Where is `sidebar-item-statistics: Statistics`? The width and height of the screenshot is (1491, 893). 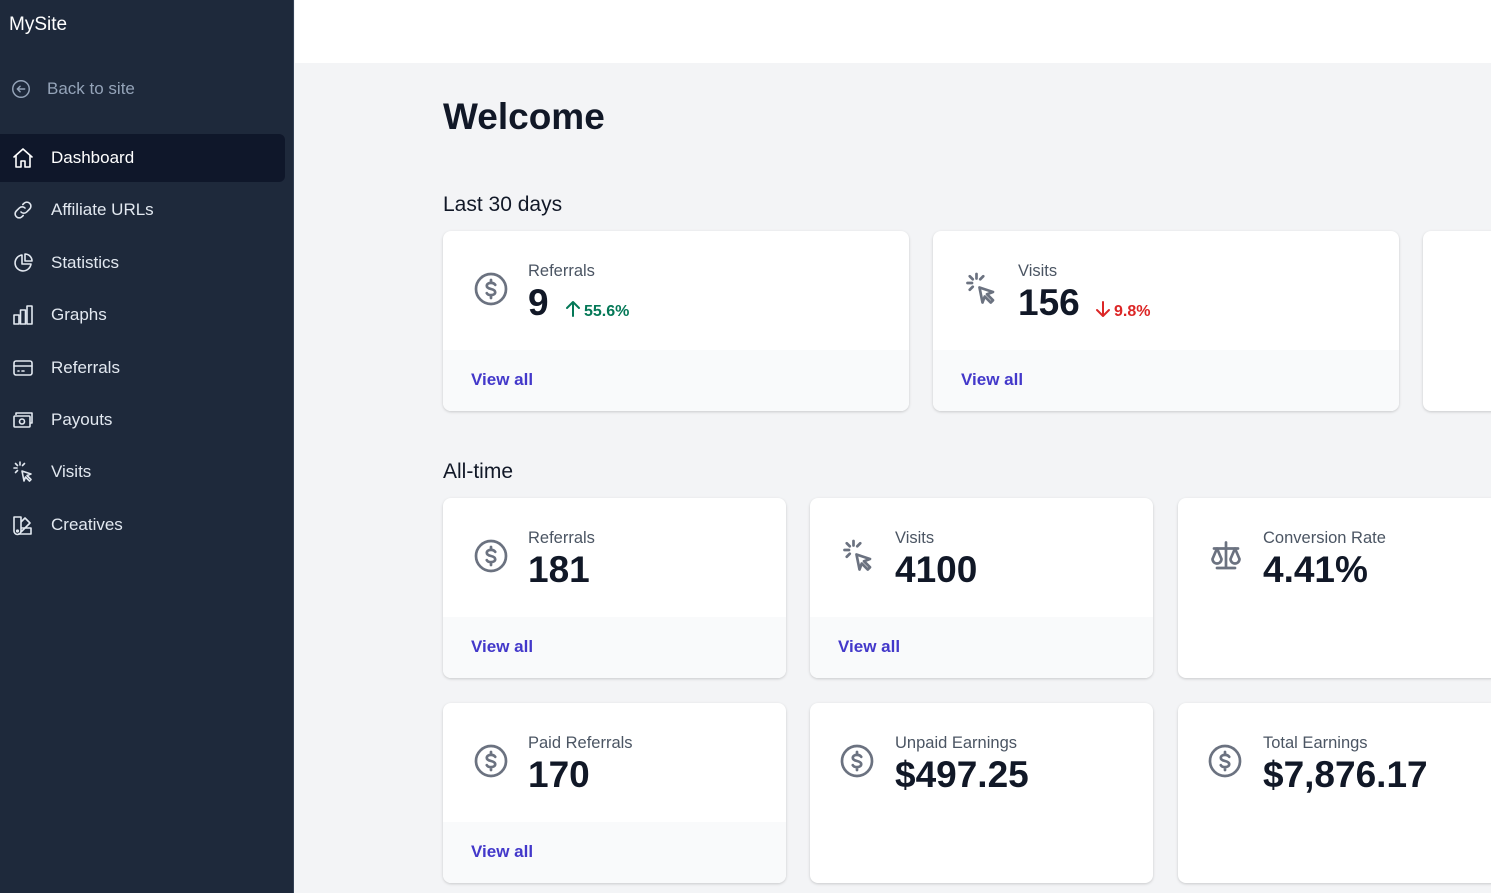
sidebar-item-statistics: Statistics is located at coordinates (142, 263).